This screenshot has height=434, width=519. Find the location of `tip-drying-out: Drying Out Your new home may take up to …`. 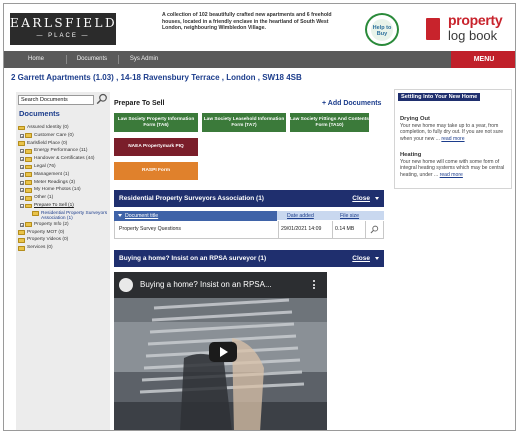

tip-drying-out: Drying Out Your new home may take up to … is located at coordinates (455, 129).